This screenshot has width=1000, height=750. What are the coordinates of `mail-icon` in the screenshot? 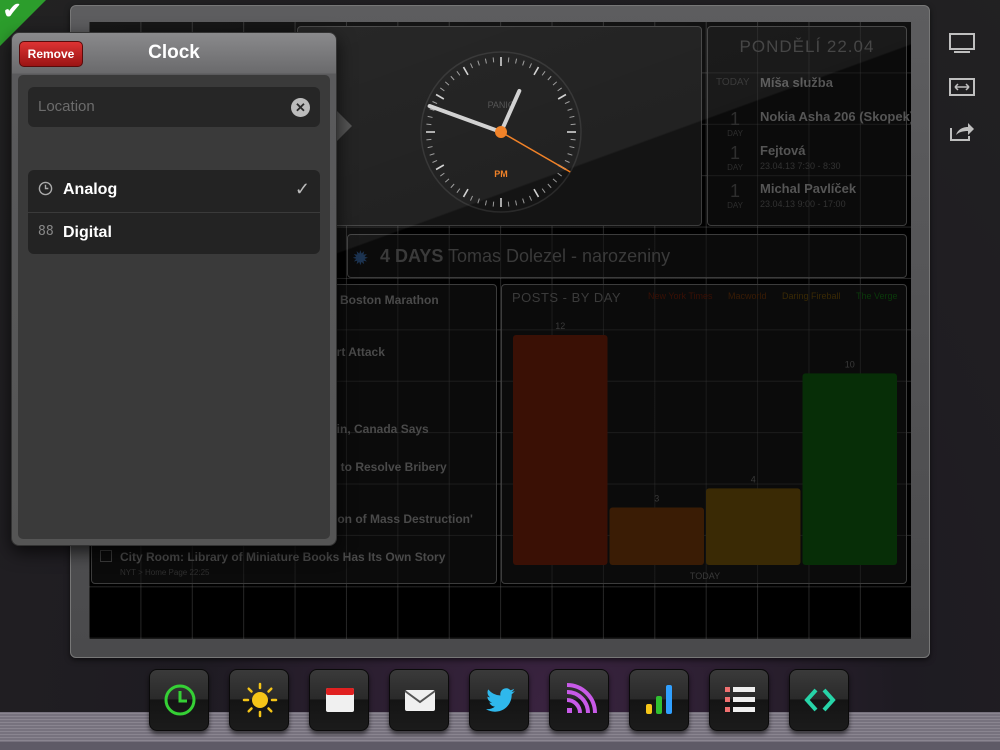 It's located at (420, 700).